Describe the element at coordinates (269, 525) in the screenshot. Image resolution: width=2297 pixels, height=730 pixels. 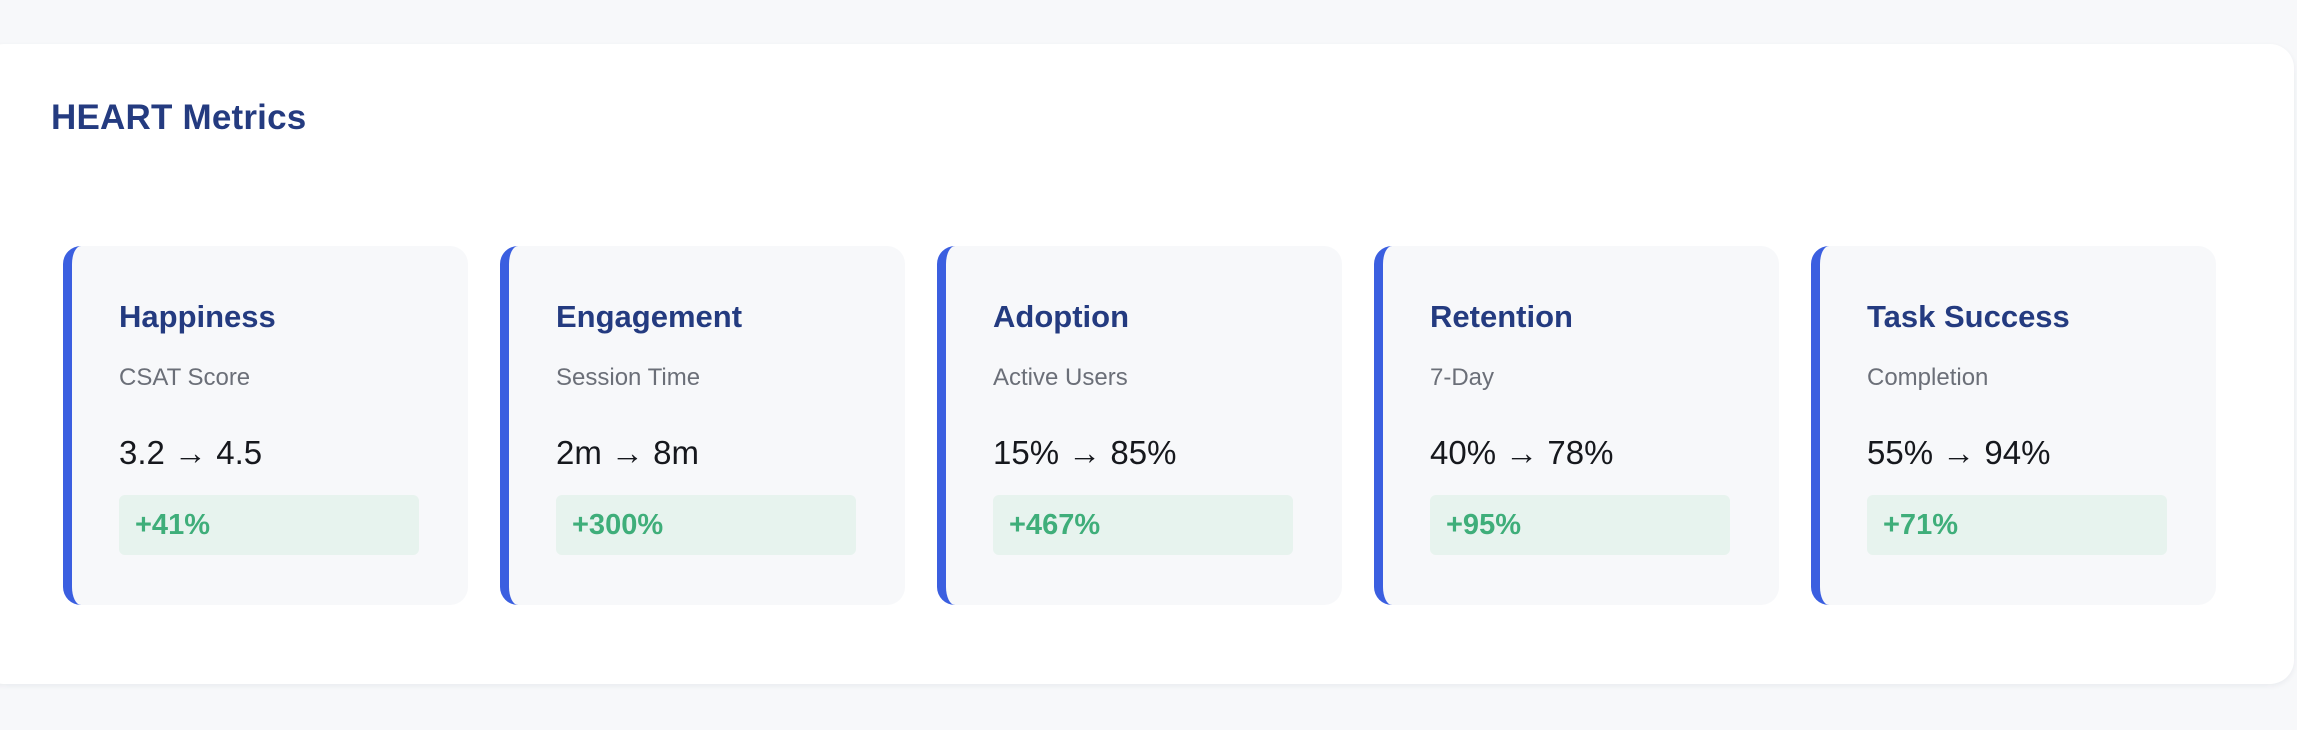
I see `metric-change-badge: +41%` at that location.